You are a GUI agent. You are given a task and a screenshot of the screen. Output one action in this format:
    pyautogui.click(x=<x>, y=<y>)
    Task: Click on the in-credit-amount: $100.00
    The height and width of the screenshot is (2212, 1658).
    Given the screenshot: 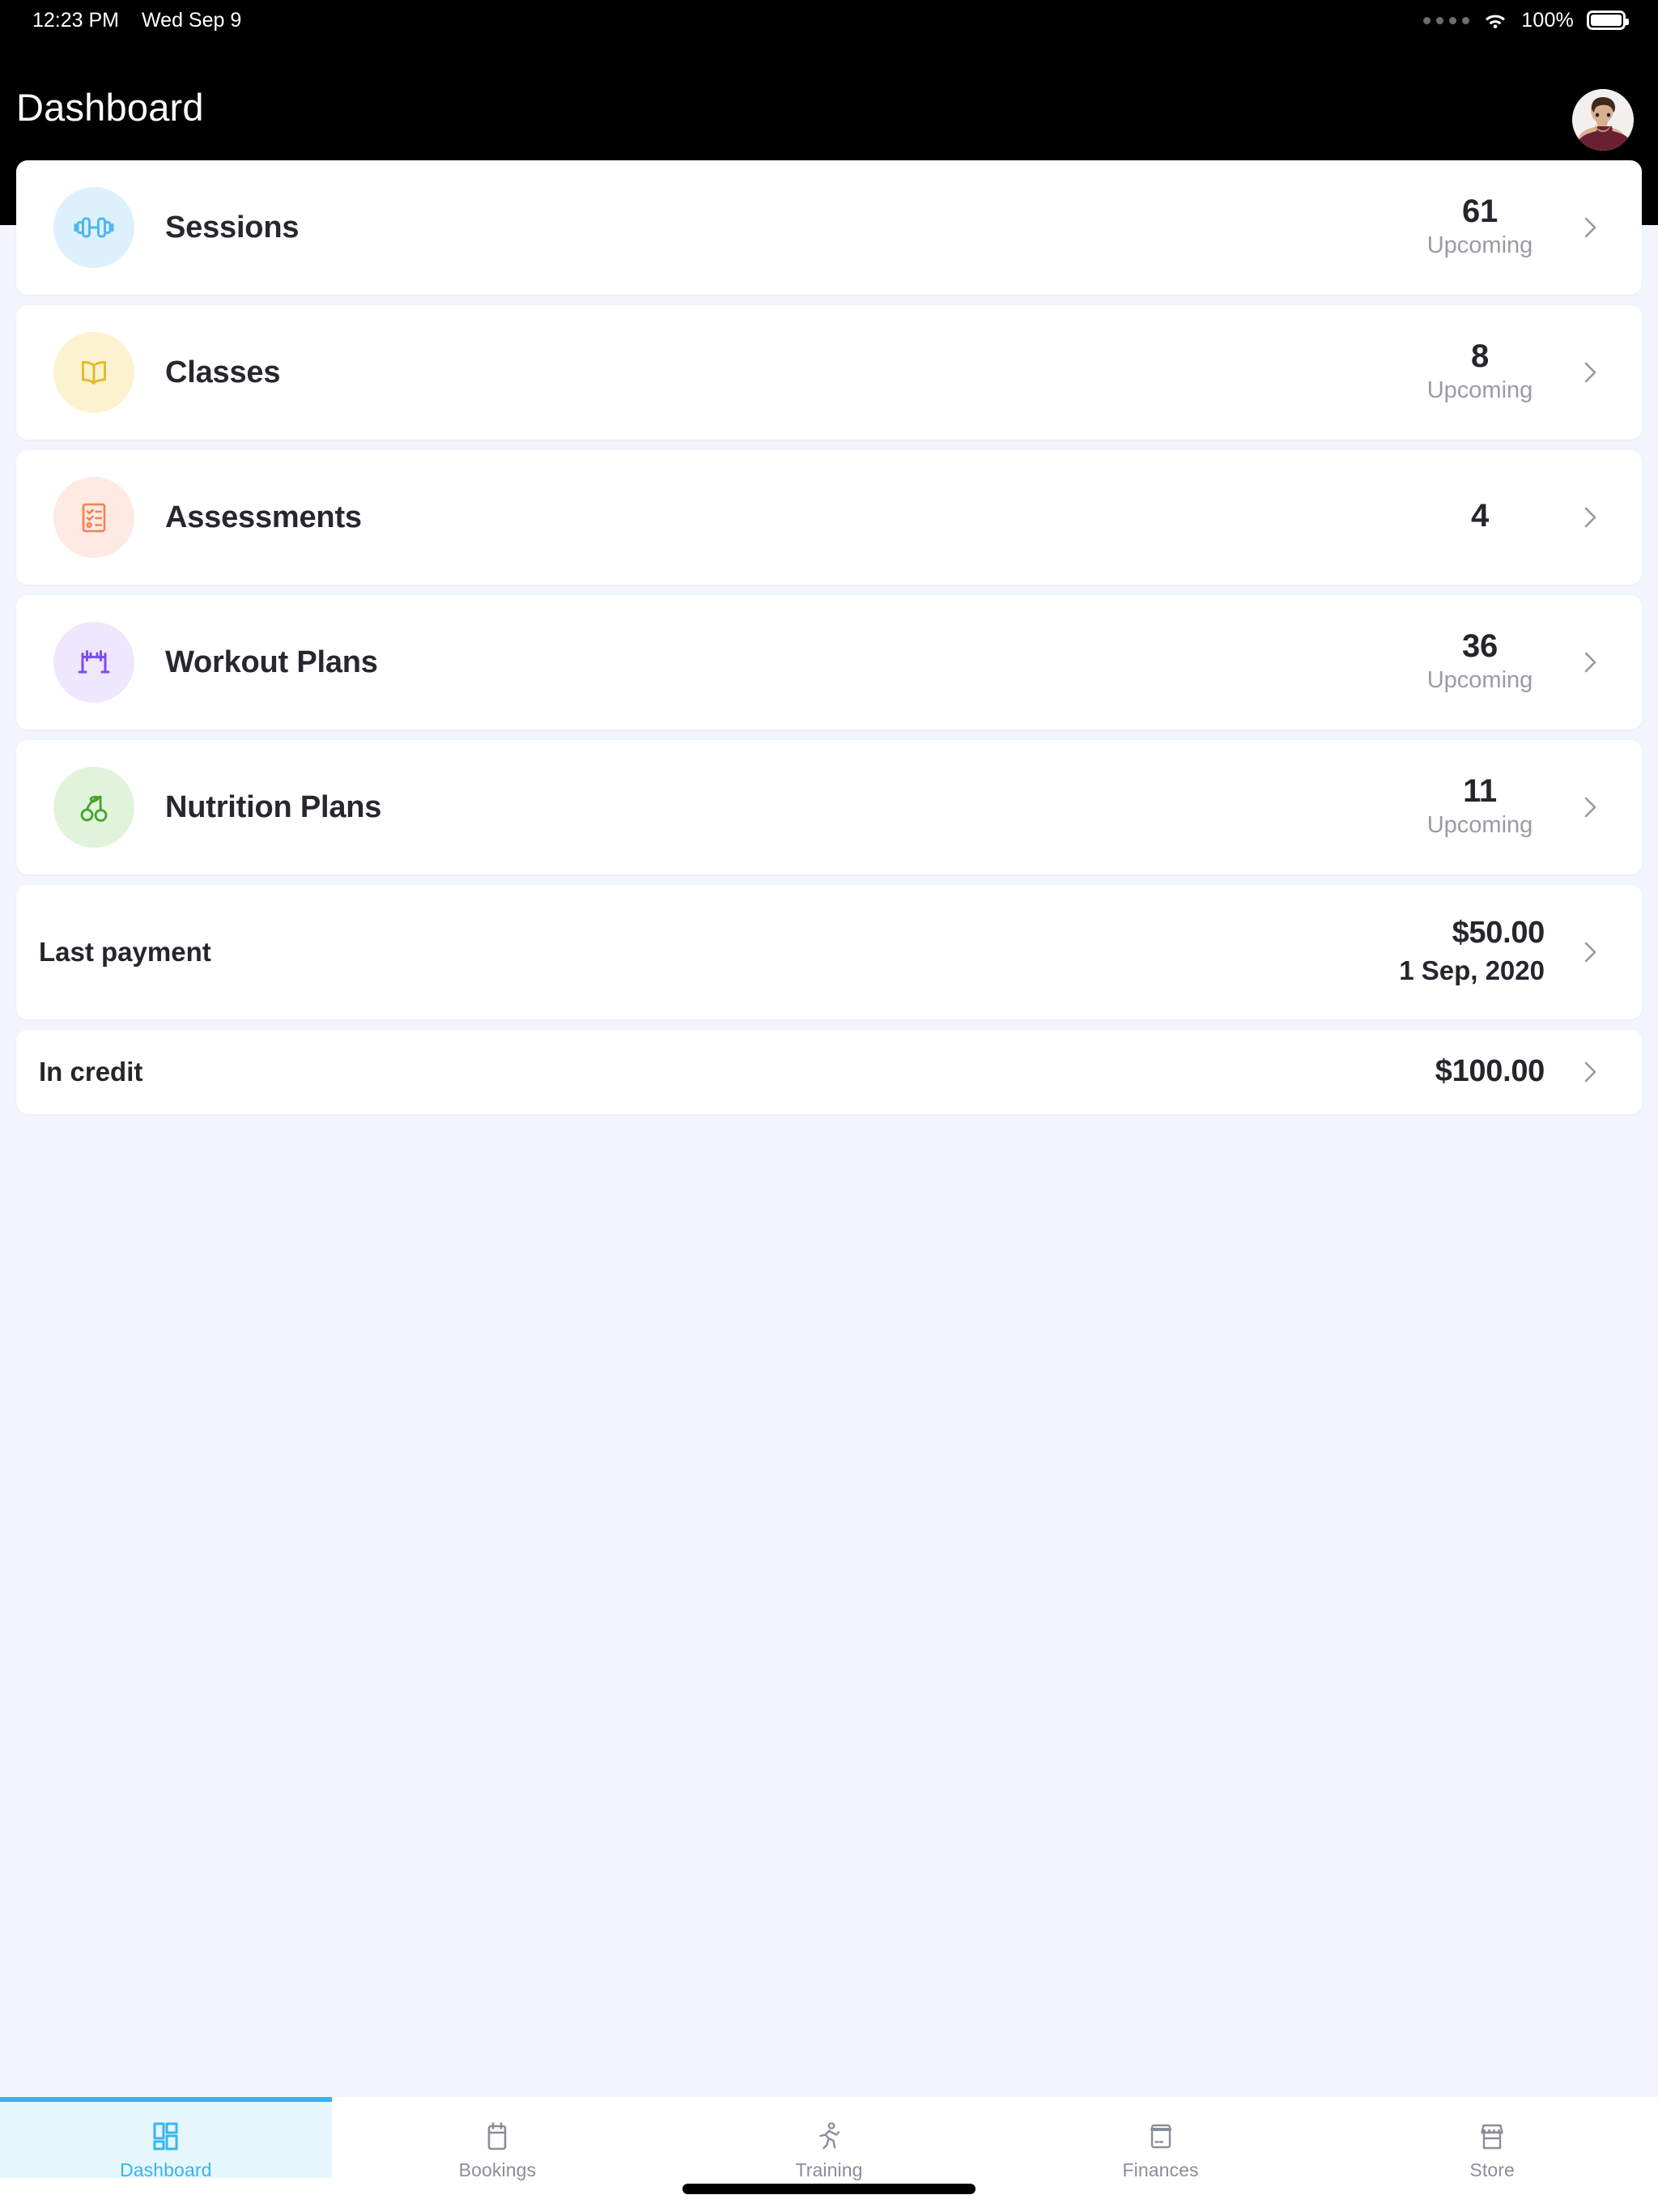 What is the action you would take?
    pyautogui.click(x=1490, y=1071)
    